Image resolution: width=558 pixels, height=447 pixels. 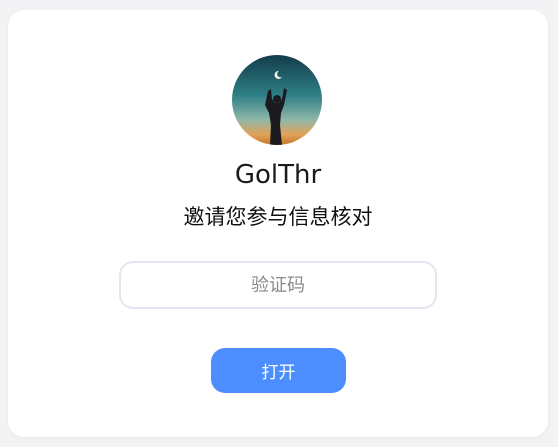 I want to click on invite-message: 邀请您参与信息核对, so click(x=278, y=217).